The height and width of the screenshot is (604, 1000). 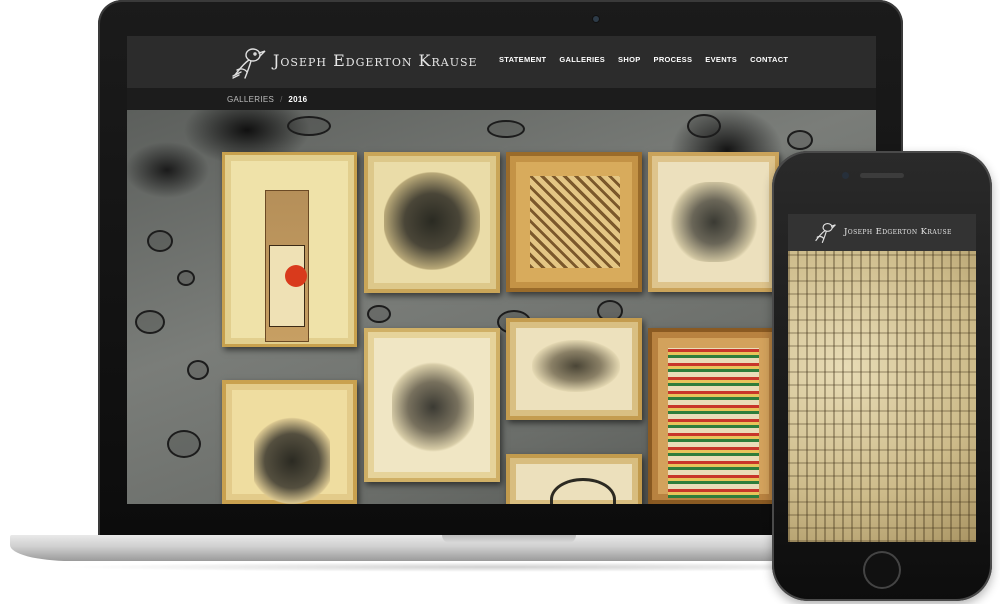 I want to click on phone-site-title: Joseph Edgerton Krause, so click(x=898, y=232).